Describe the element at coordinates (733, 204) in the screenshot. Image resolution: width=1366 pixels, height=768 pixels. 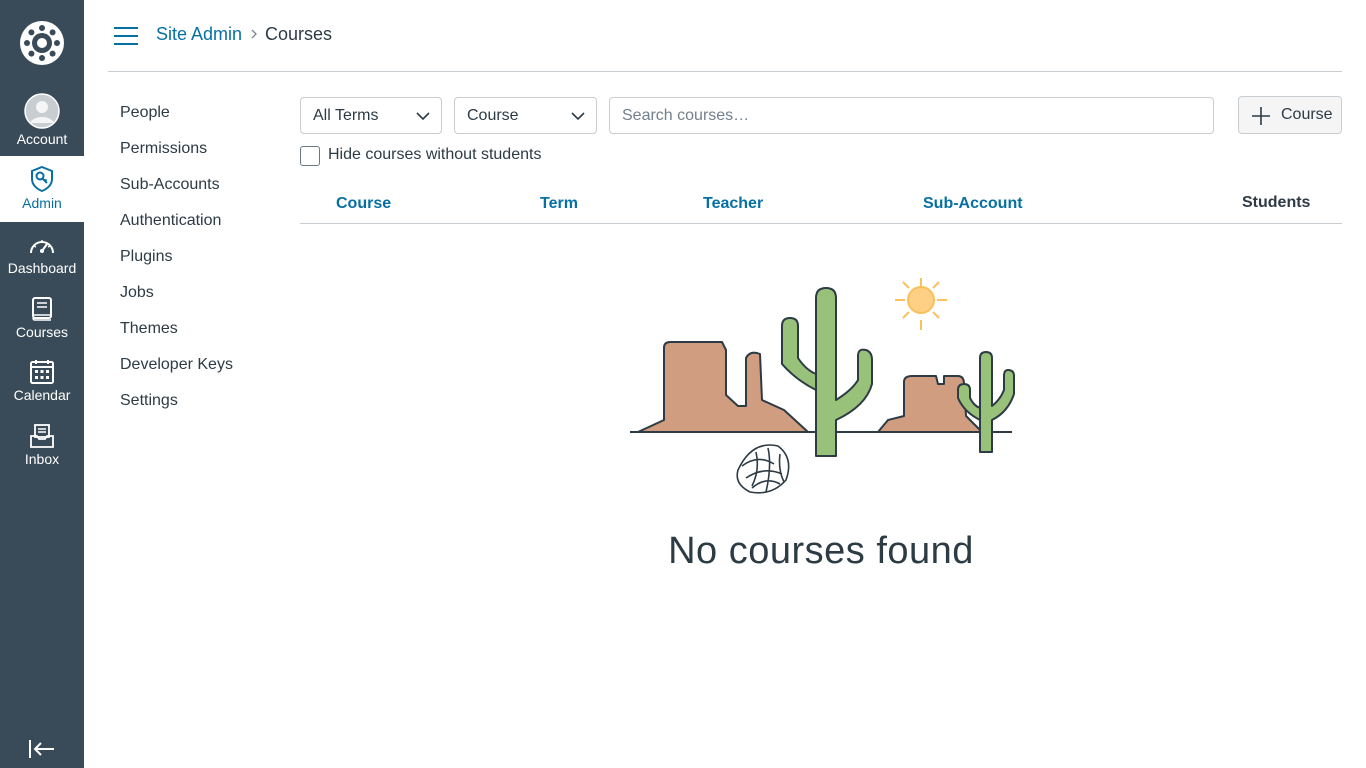
I see `column-header-teacher: Teacher` at that location.